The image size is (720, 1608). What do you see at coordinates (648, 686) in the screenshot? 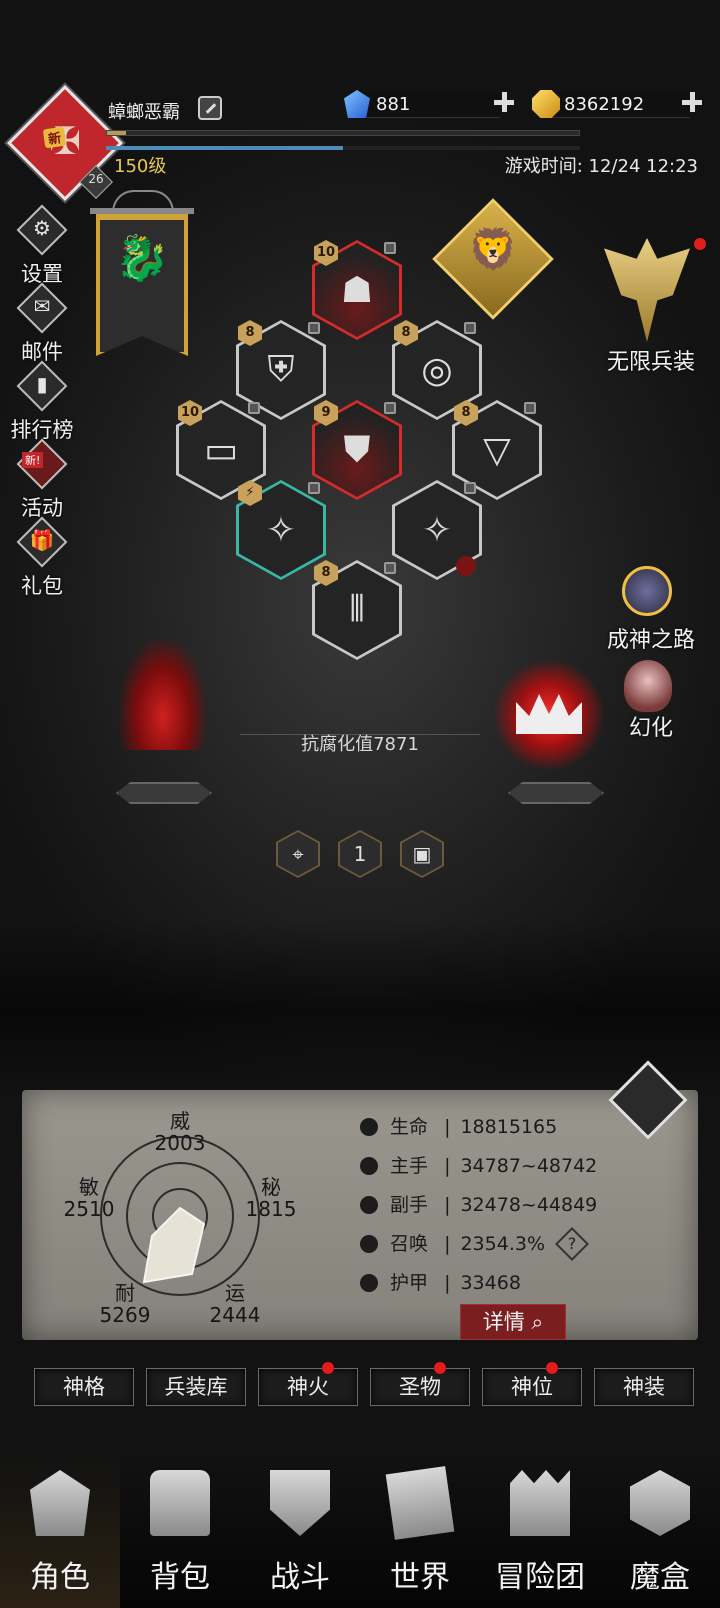
I see `illusion-icon` at bounding box center [648, 686].